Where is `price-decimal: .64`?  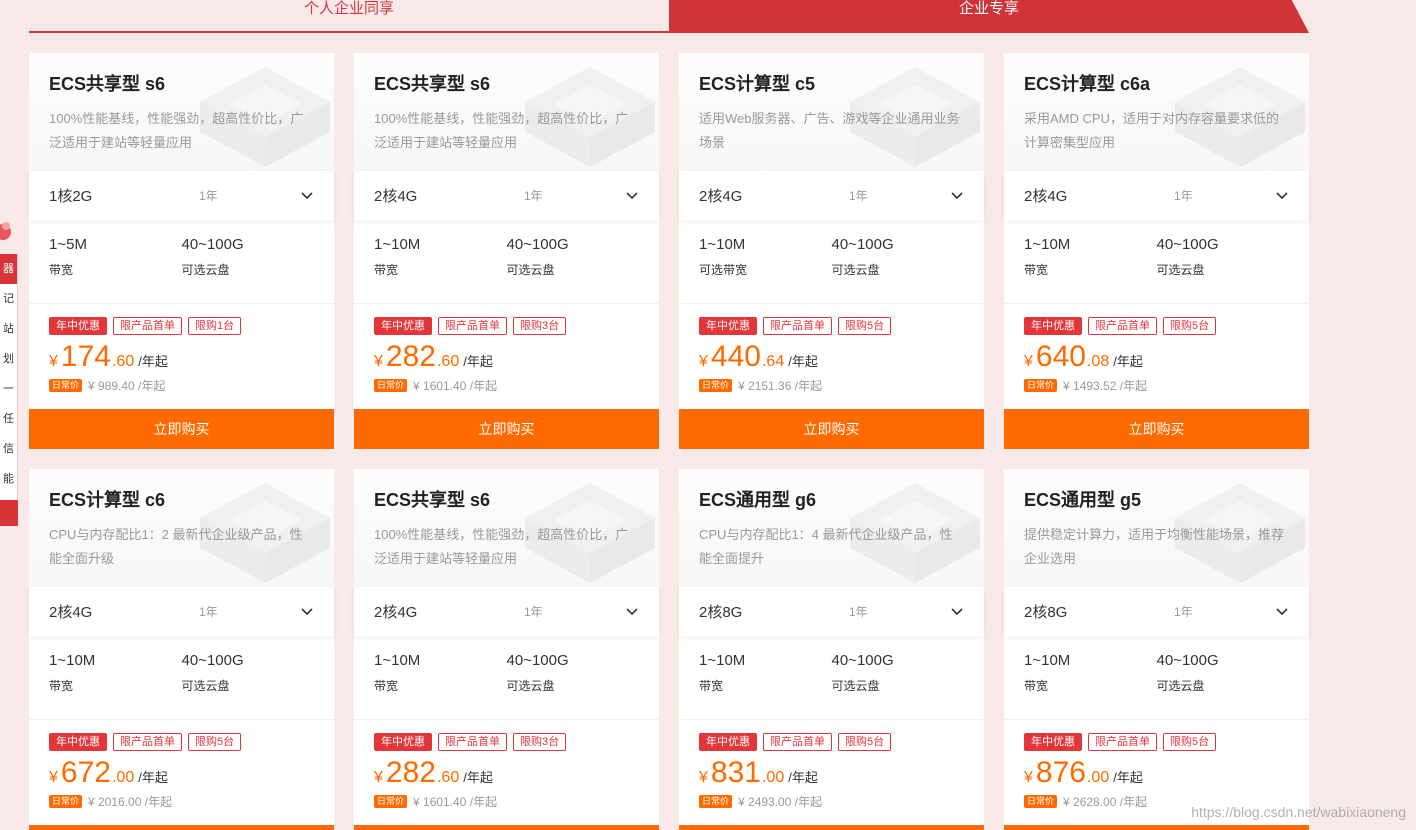 price-decimal: .64 is located at coordinates (773, 361).